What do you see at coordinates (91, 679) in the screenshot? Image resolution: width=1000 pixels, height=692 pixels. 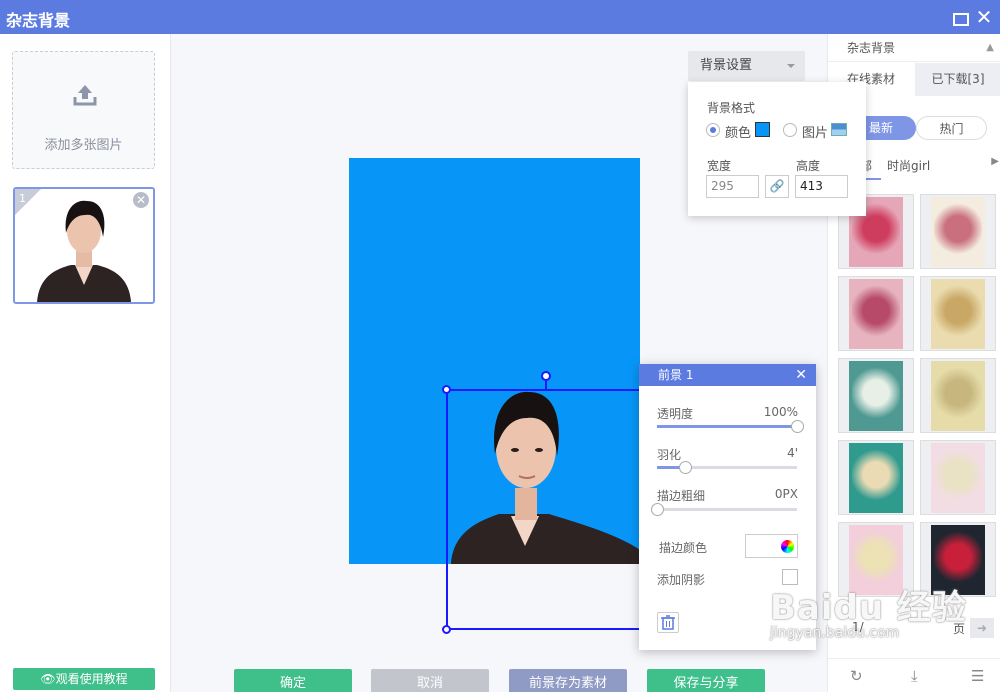 I see `tutorial-label: 观看使用教程` at bounding box center [91, 679].